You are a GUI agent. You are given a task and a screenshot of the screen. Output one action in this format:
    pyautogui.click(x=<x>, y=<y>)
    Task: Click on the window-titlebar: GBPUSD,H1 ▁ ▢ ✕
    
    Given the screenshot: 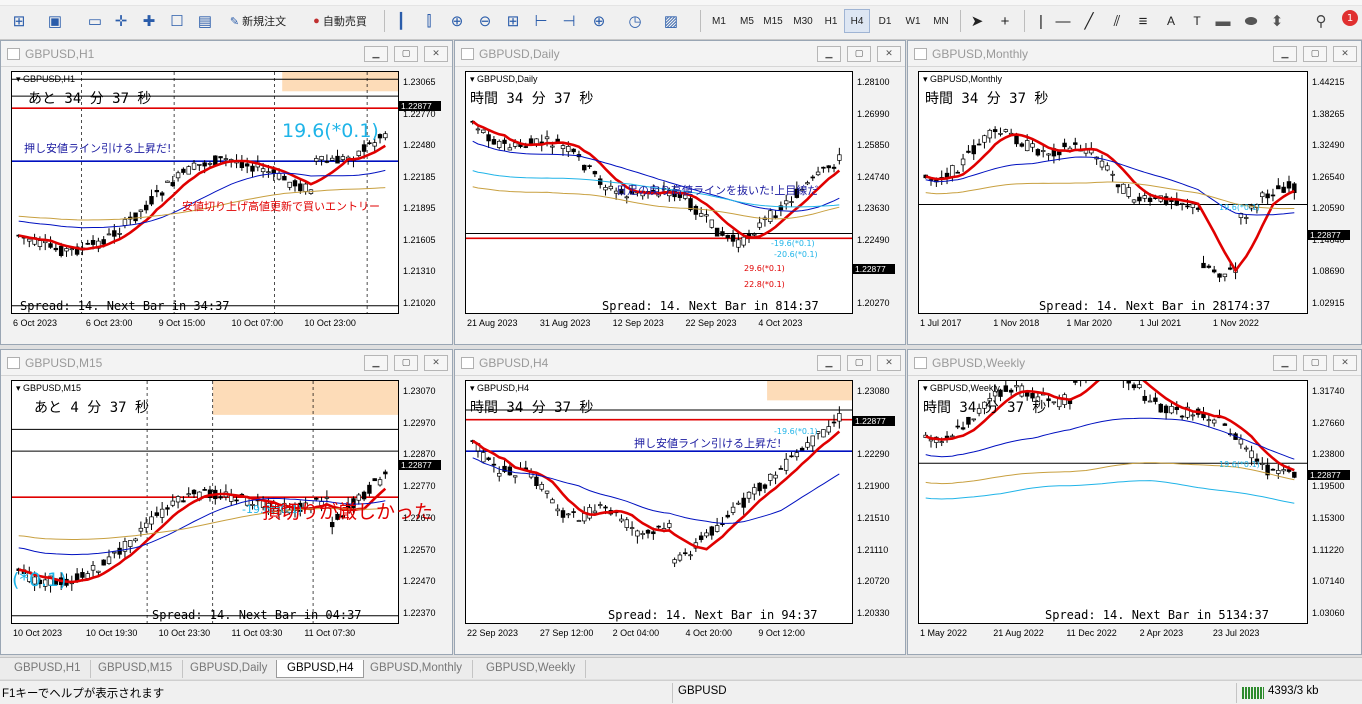 What is the action you would take?
    pyautogui.click(x=226, y=54)
    